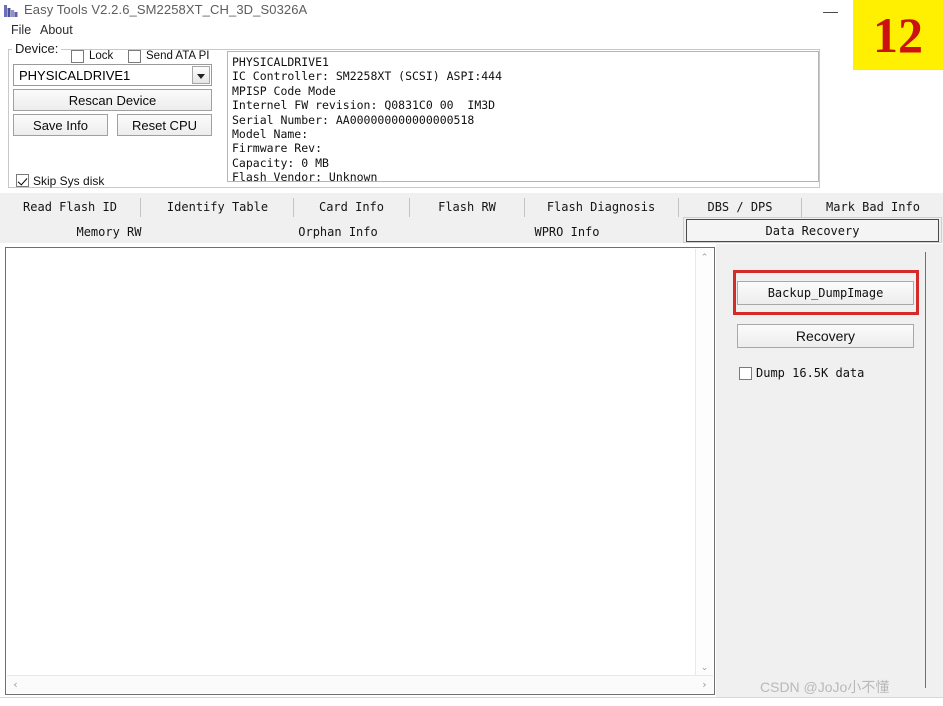 This screenshot has width=943, height=706. Describe the element at coordinates (830, 12) in the screenshot. I see `minimize-icon` at that location.